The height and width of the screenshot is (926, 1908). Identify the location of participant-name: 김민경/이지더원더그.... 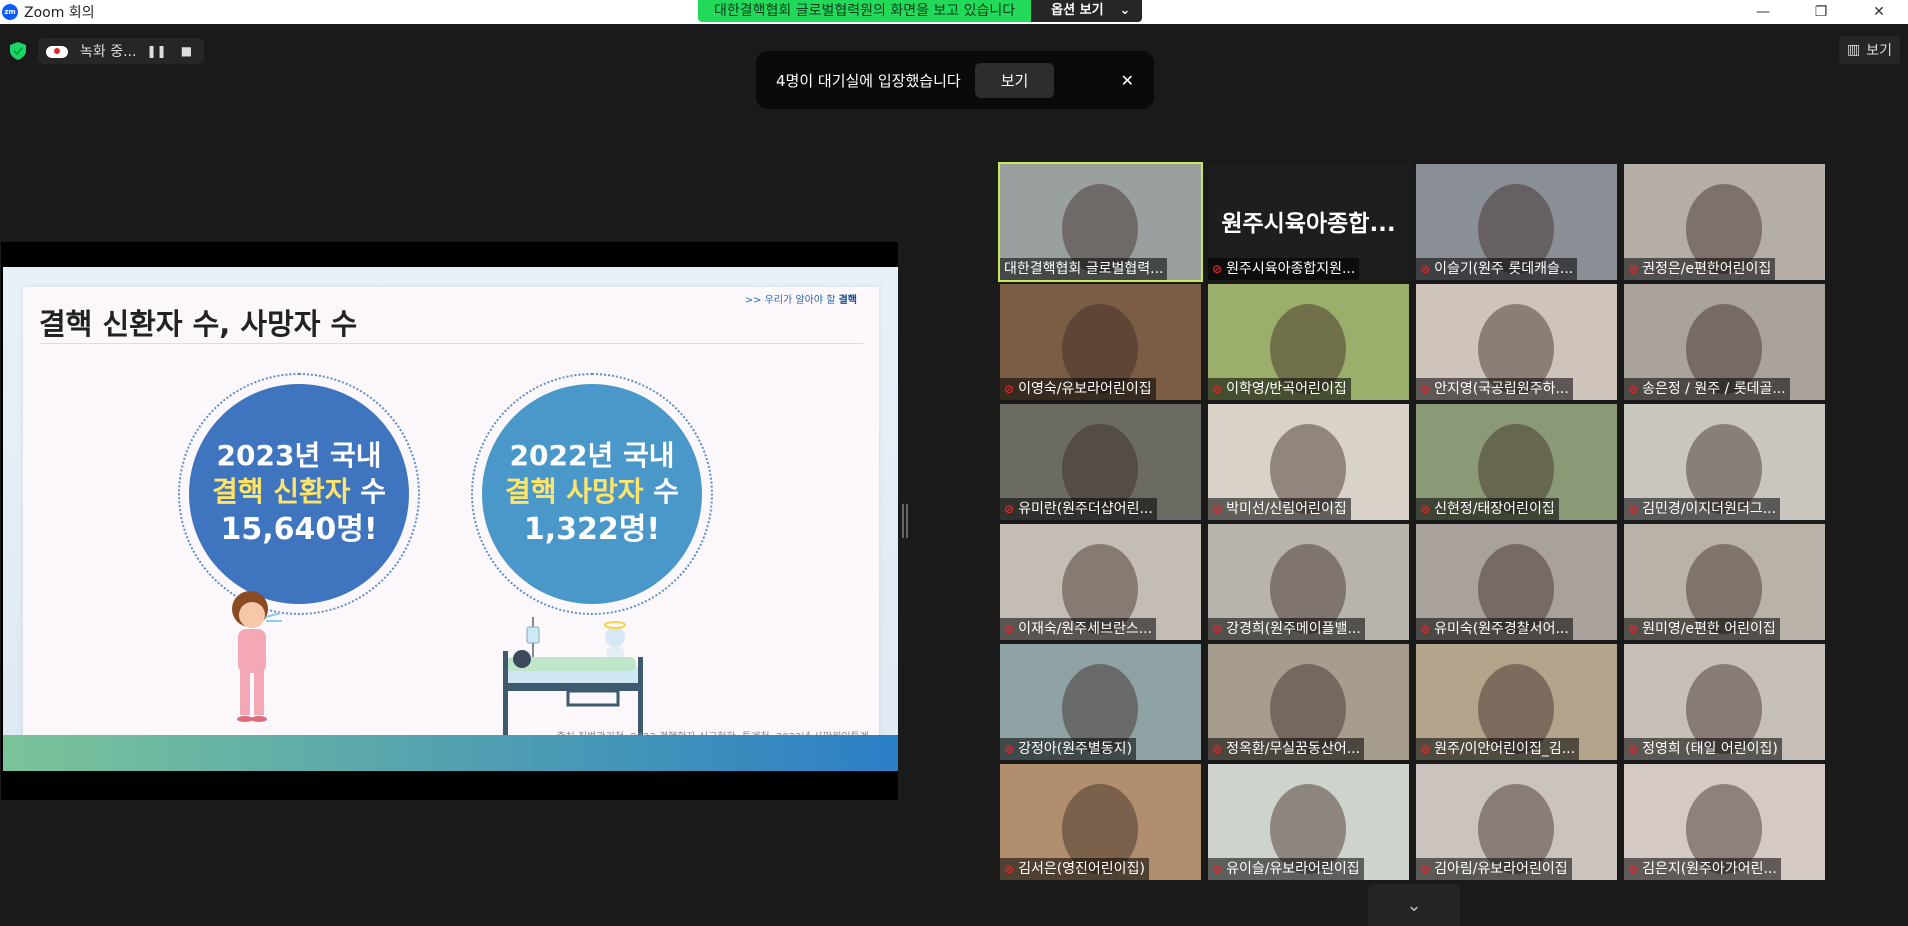
(1709, 509).